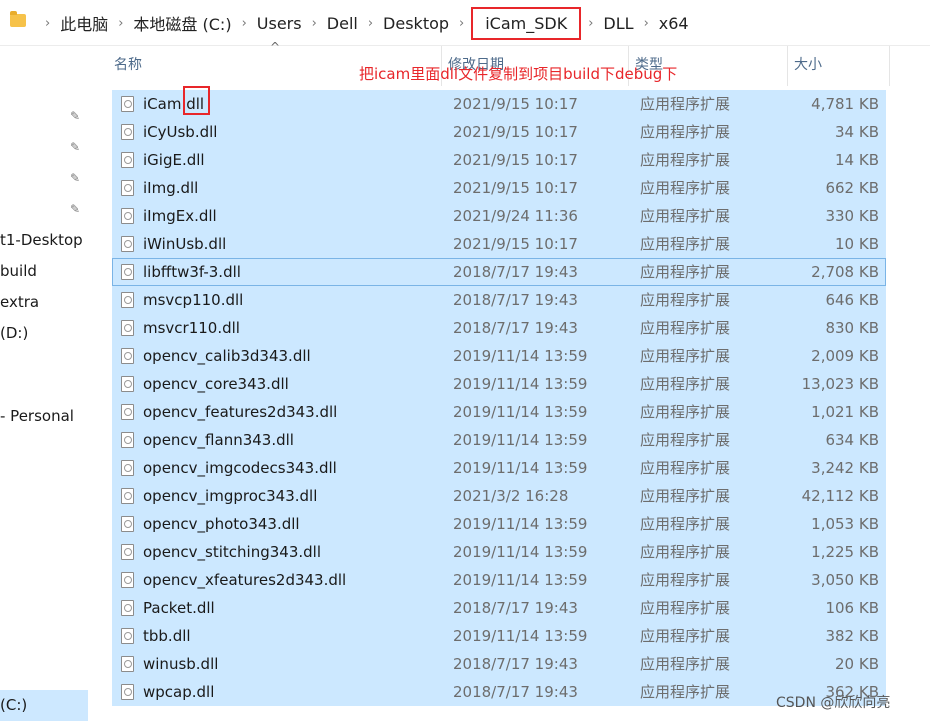  I want to click on file-row: iGigE.dll 2021/9/15 10:17 应用程序扩展 14 KB, so click(499, 160).